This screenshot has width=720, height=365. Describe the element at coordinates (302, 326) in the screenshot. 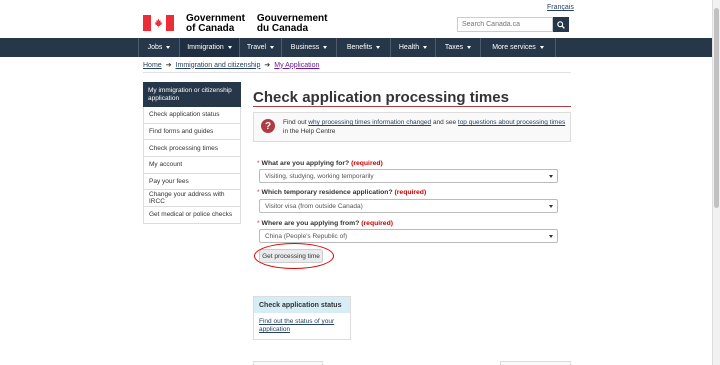

I see `status-card-link: Find out the status of your application` at that location.